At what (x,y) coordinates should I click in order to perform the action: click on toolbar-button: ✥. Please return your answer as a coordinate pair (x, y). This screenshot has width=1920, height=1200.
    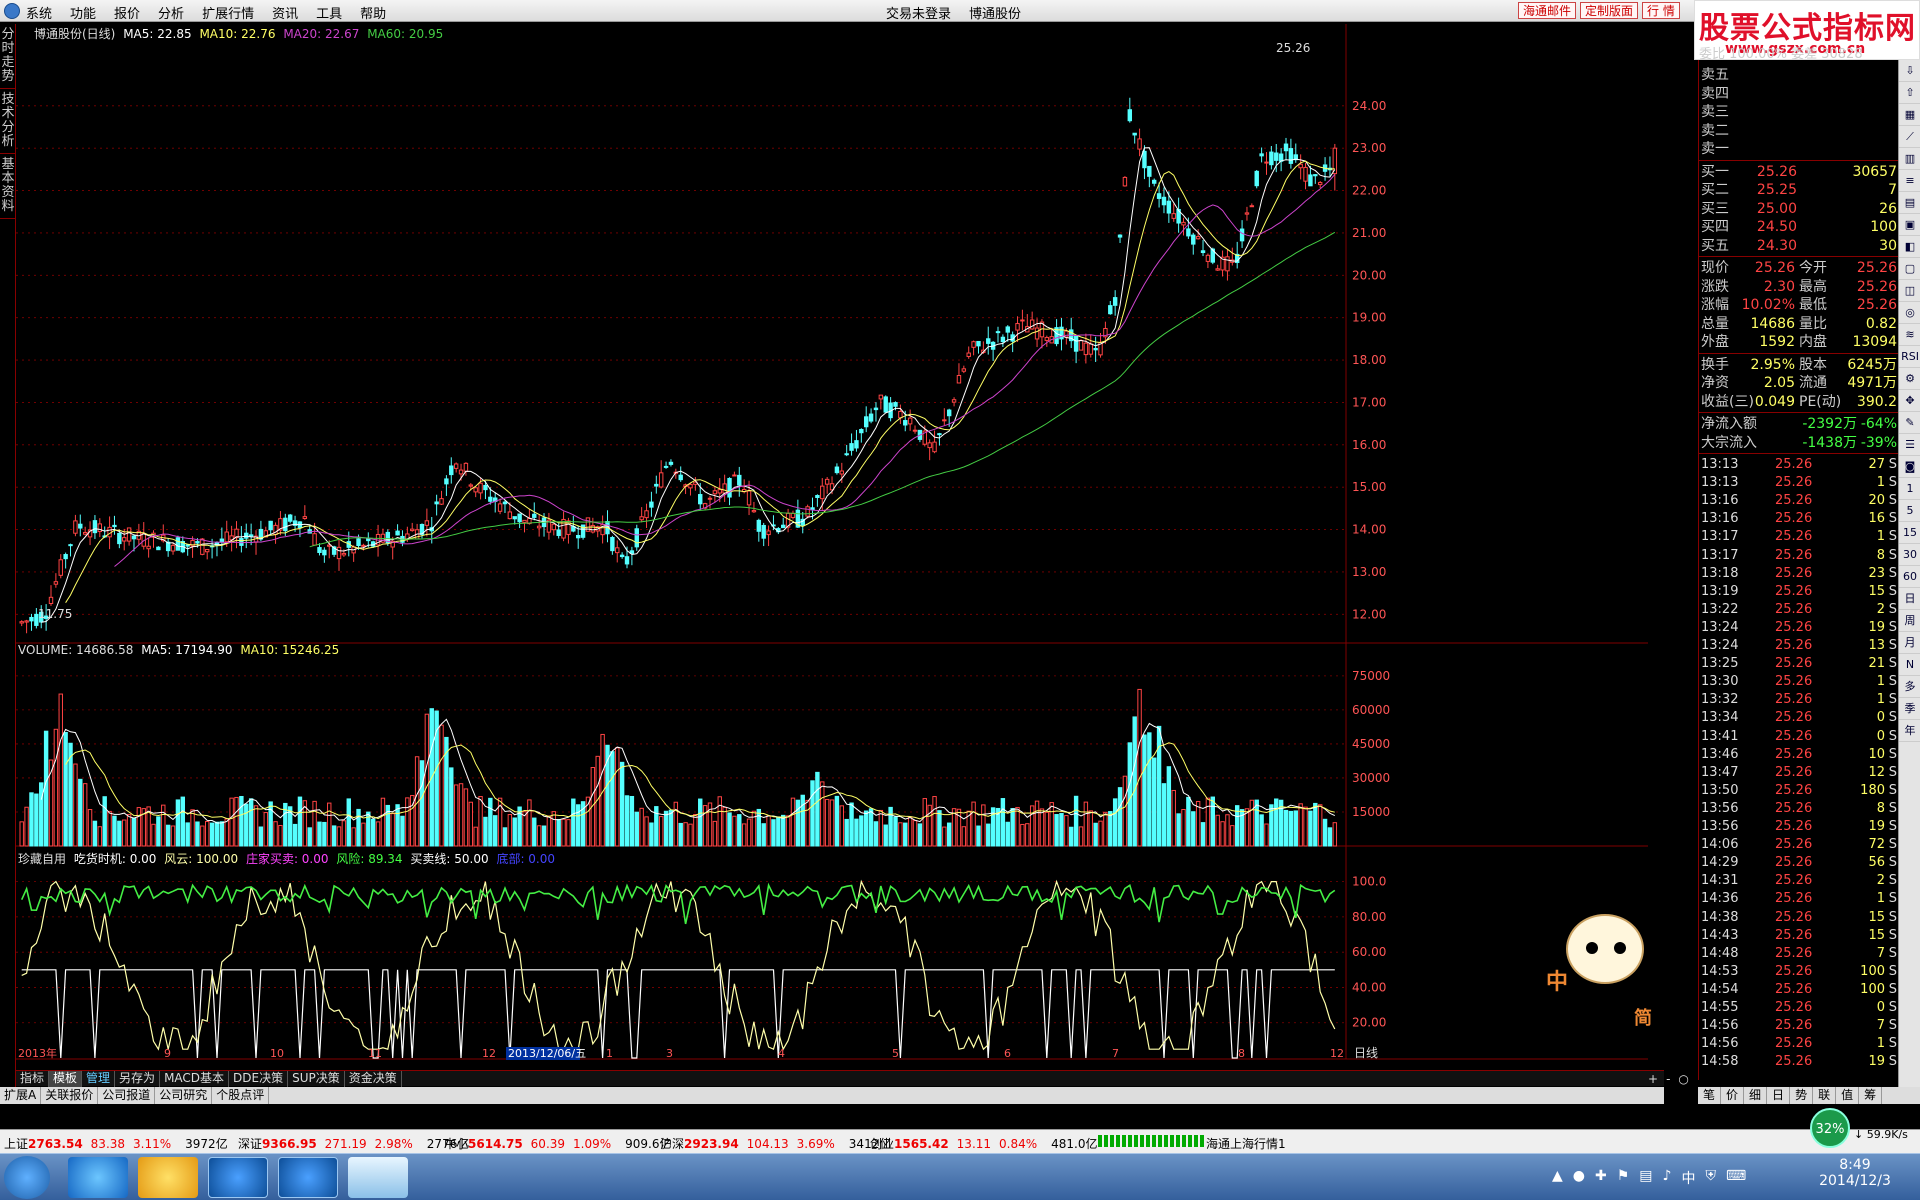
    Looking at the image, I should click on (1909, 401).